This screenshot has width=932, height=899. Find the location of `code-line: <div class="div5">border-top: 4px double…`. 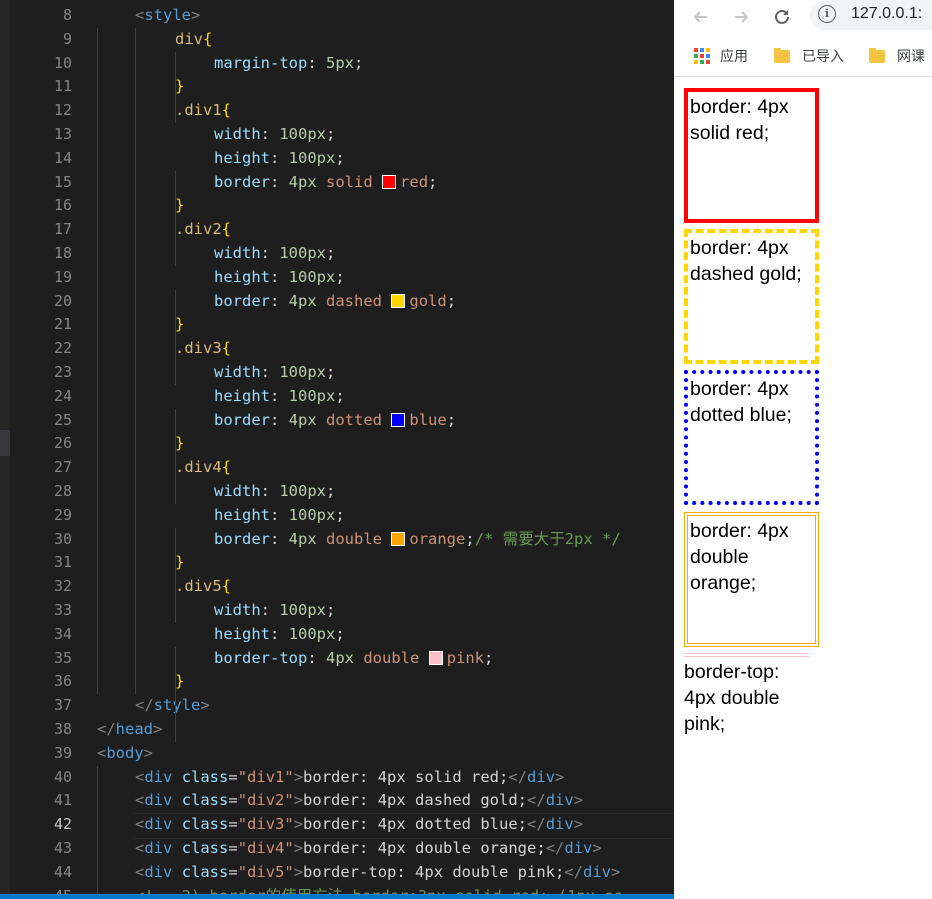

code-line: <div class="div5">border-top: 4px double… is located at coordinates (377, 873).